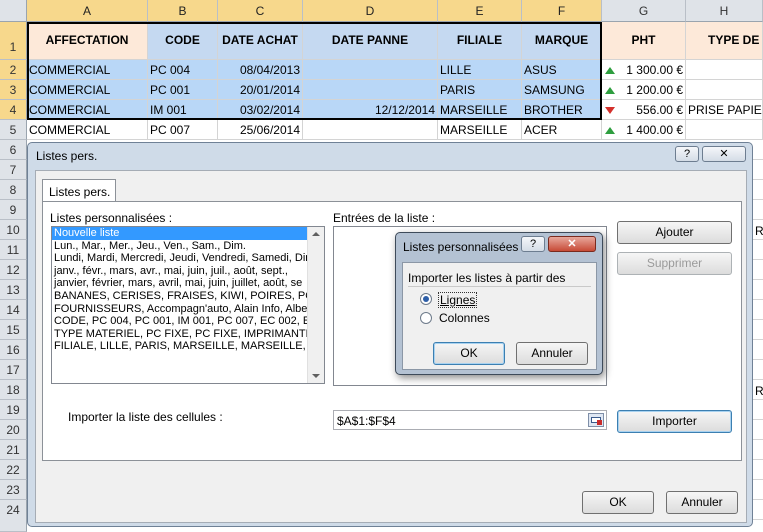 This screenshot has width=763, height=532. I want to click on radio-rows-label: Lignes, so click(458, 300).